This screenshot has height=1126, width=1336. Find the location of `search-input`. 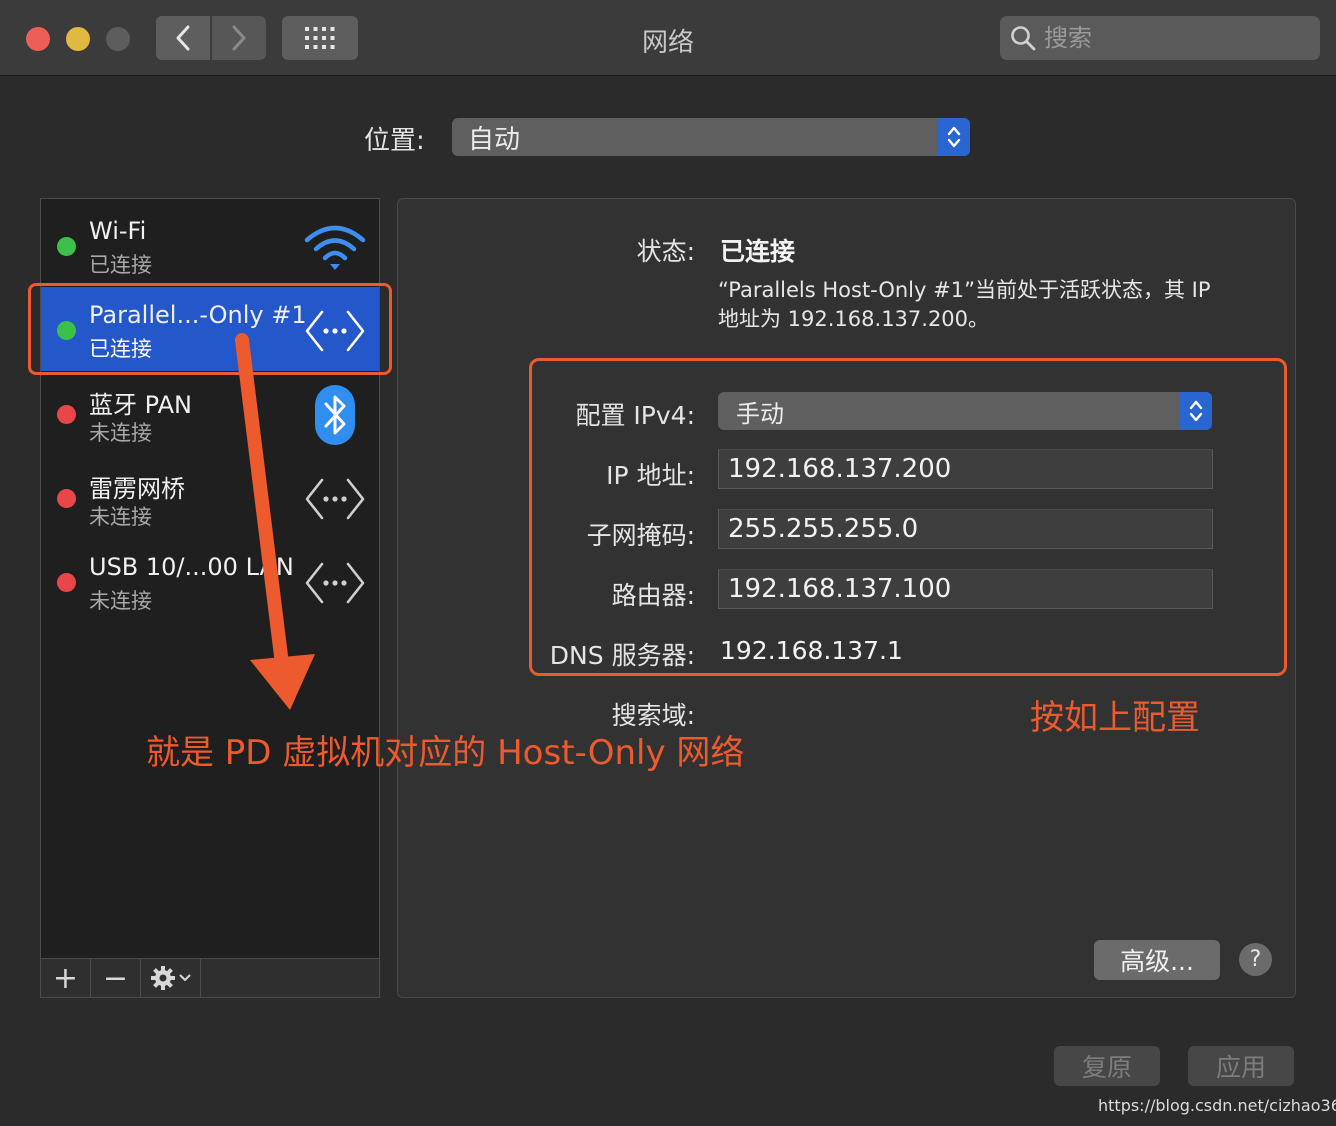

search-input is located at coordinates (1174, 38).